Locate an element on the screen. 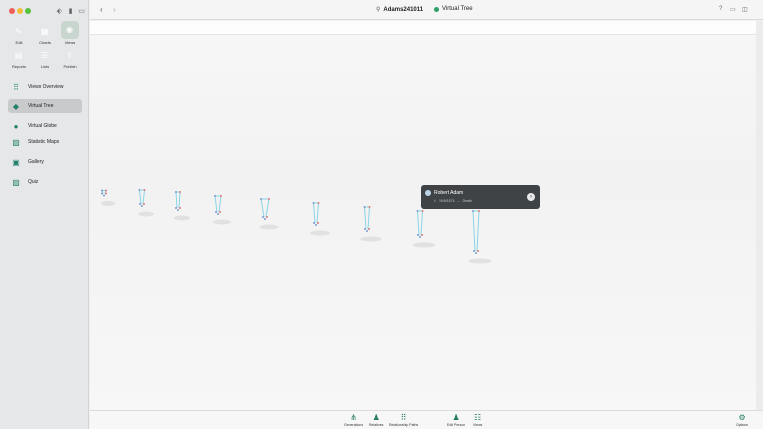  person-avatar is located at coordinates (428, 193).